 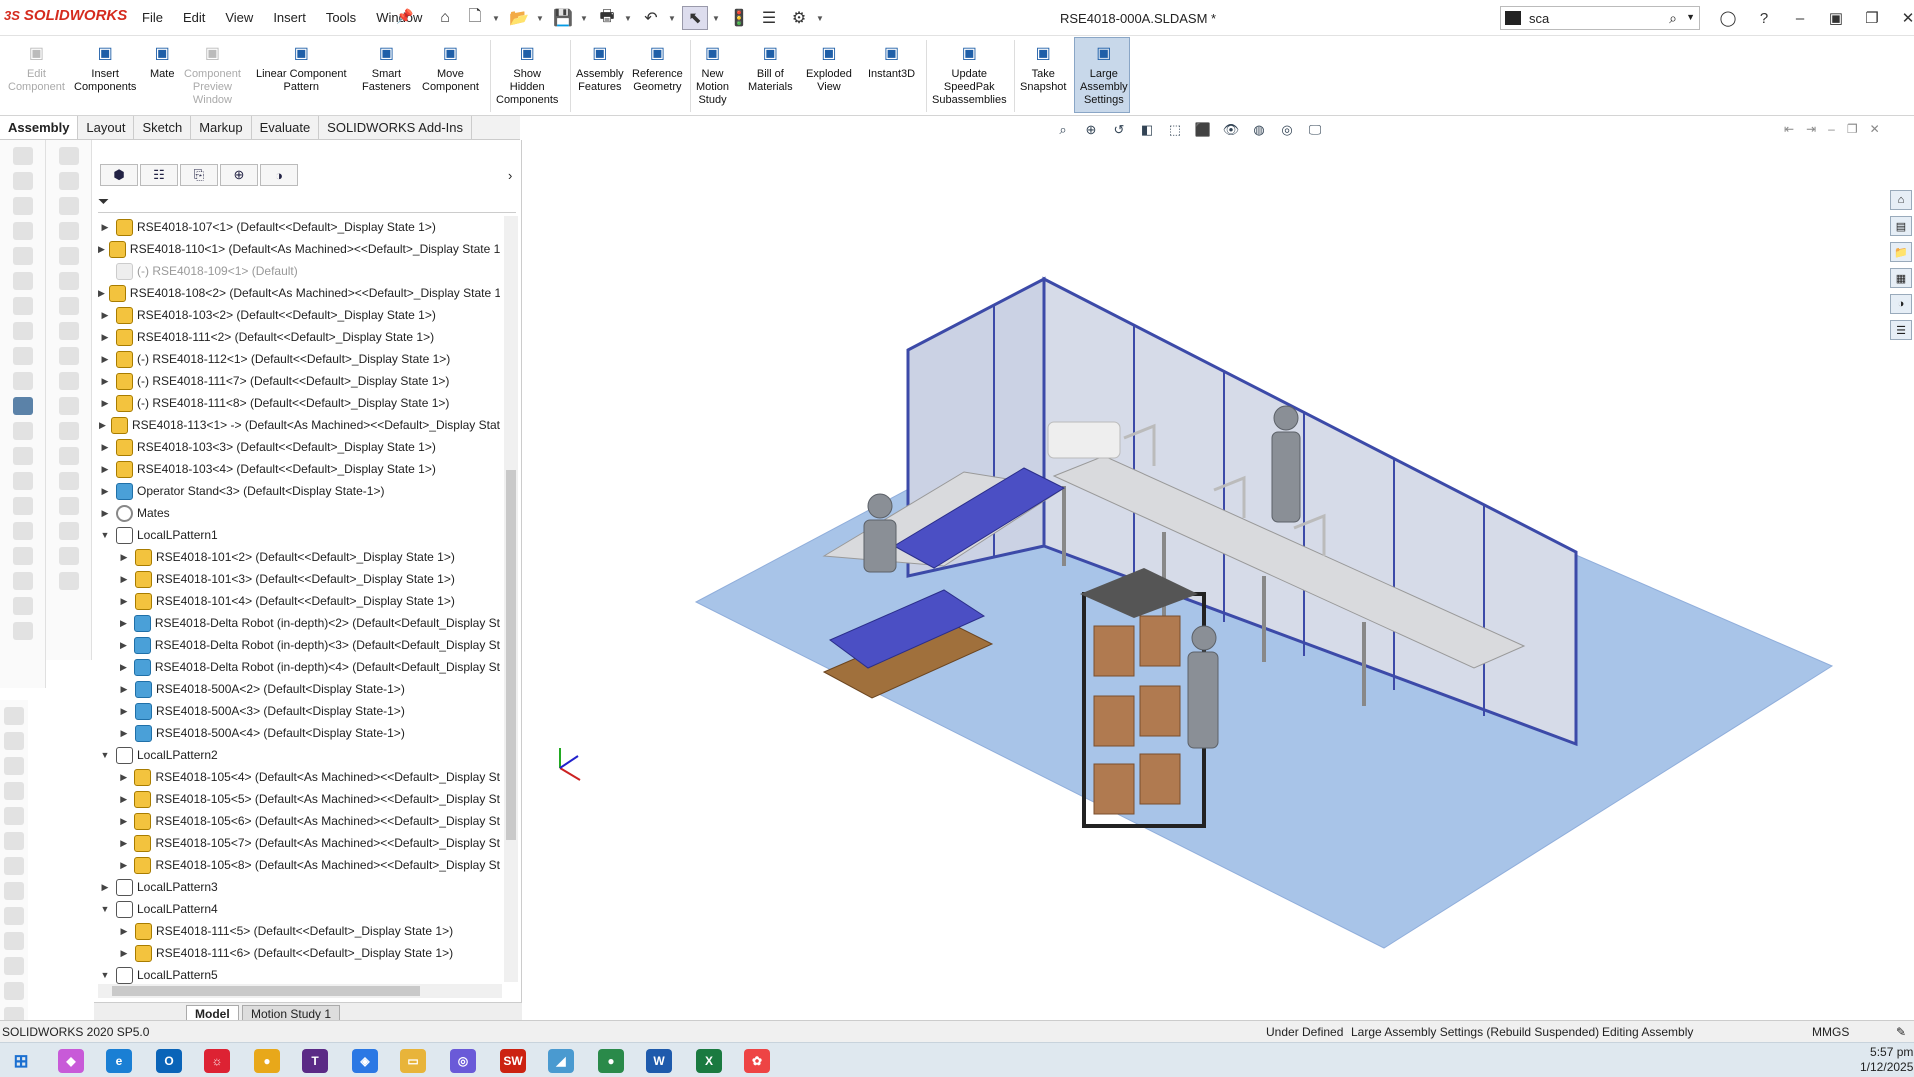 What do you see at coordinates (1800, 18) in the screenshot?
I see `minimize-icon: –` at bounding box center [1800, 18].